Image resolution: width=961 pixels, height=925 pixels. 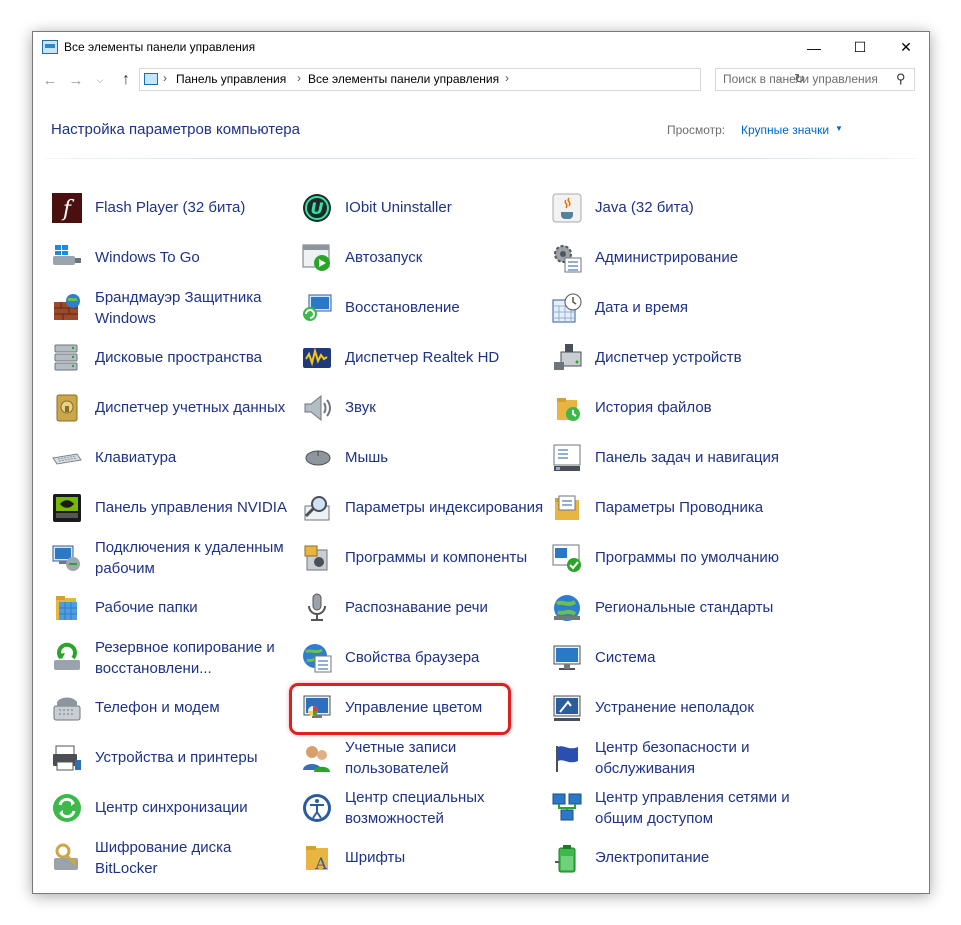 I want to click on control-panel-item: Подключения к удаленным рабочим, so click(x=171, y=558).